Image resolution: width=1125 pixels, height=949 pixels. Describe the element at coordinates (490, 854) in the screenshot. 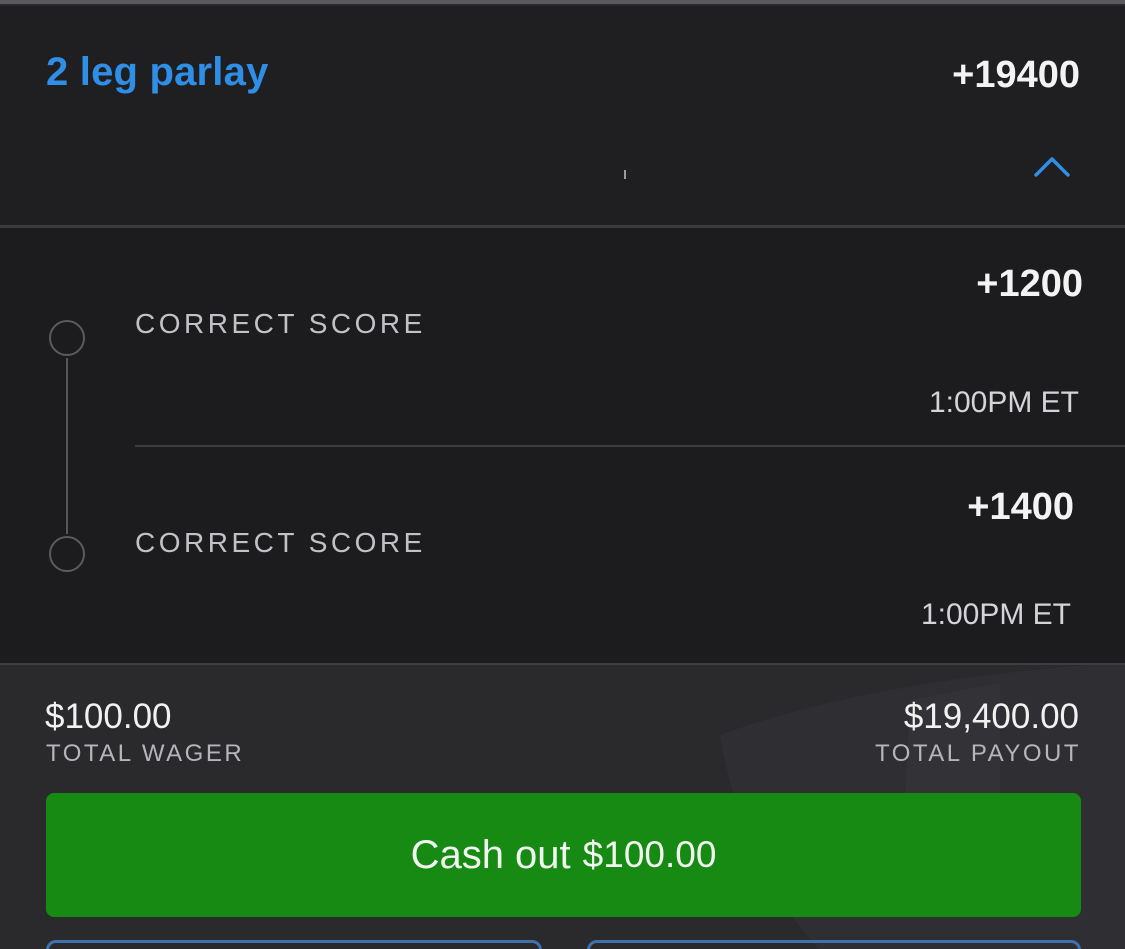

I see `cash-out-label: Cash out` at that location.